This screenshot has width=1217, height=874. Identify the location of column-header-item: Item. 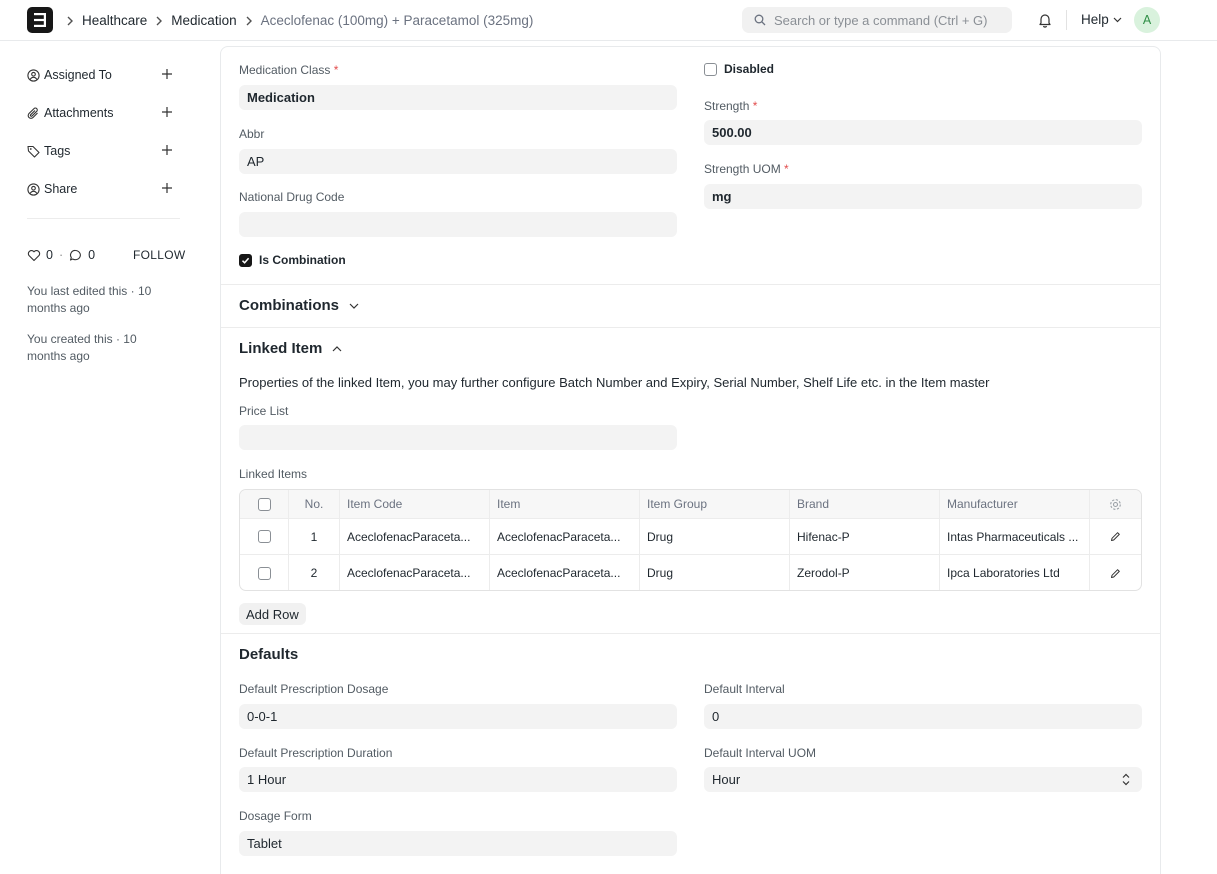
(565, 504).